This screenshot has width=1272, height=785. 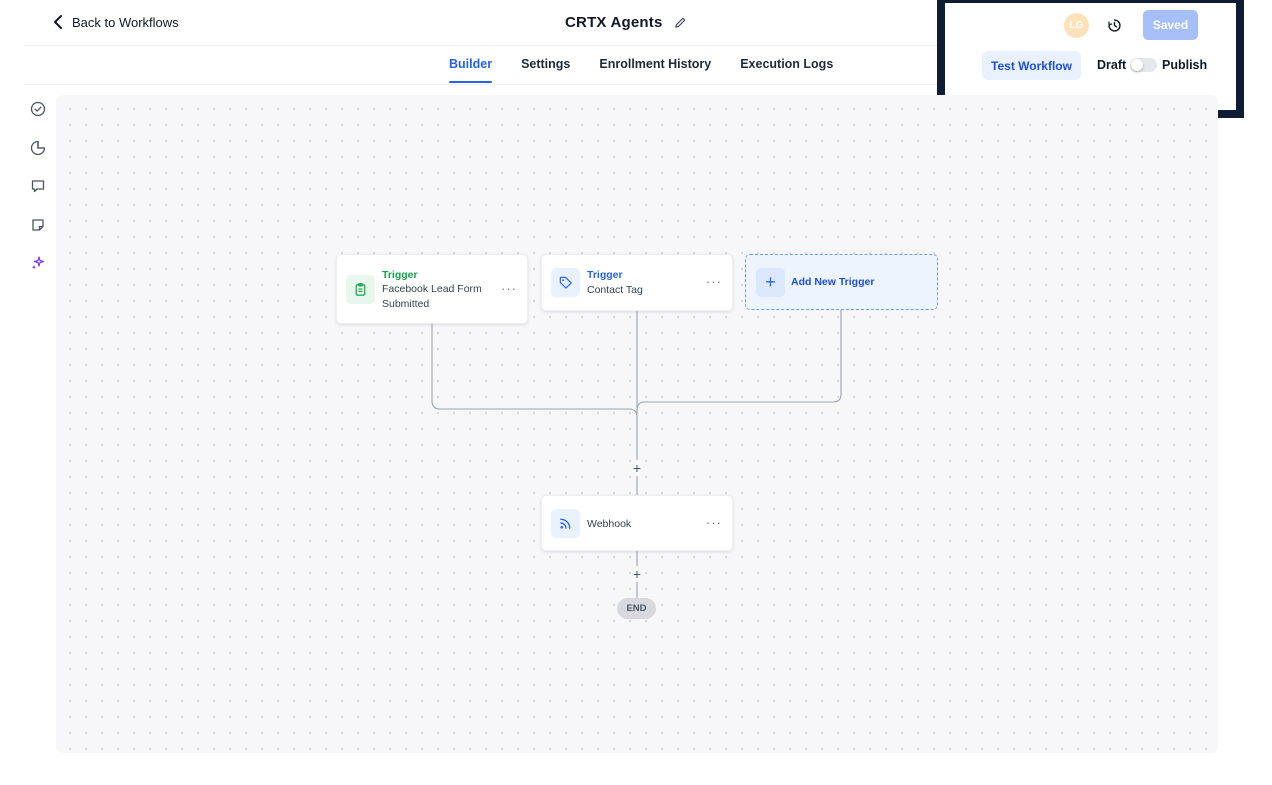 I want to click on chevron-left-icon, so click(x=58, y=22).